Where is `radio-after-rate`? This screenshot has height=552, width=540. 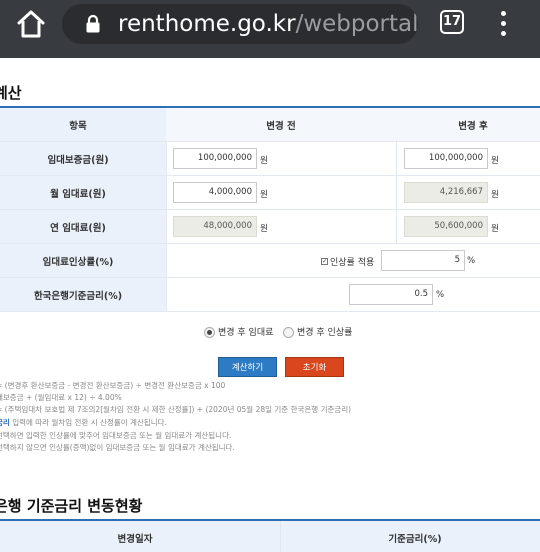 radio-after-rate is located at coordinates (288, 332).